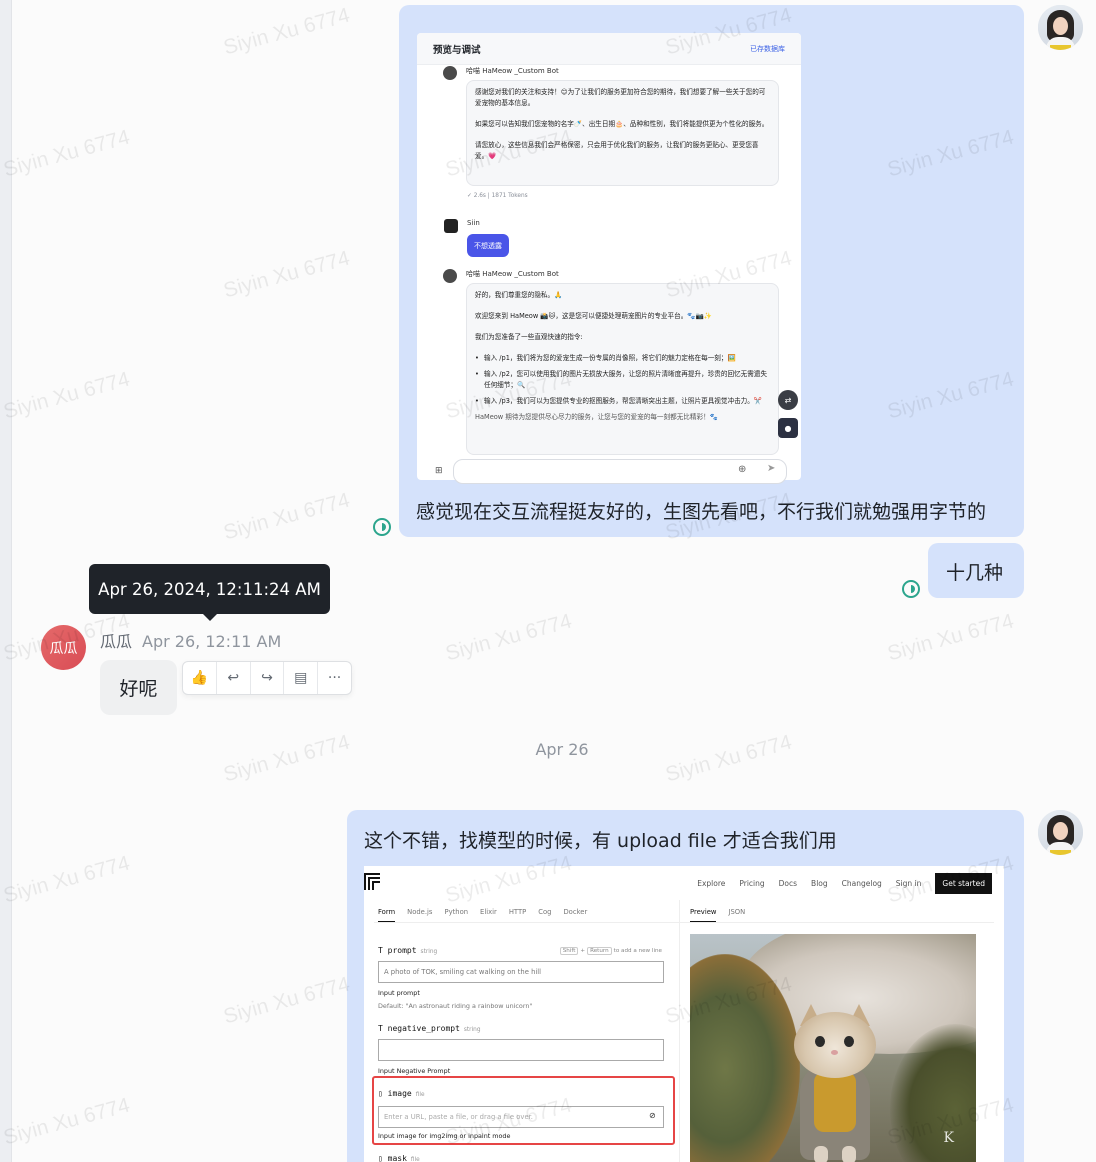  Describe the element at coordinates (788, 428) in the screenshot. I see `discord-icon: ●` at that location.